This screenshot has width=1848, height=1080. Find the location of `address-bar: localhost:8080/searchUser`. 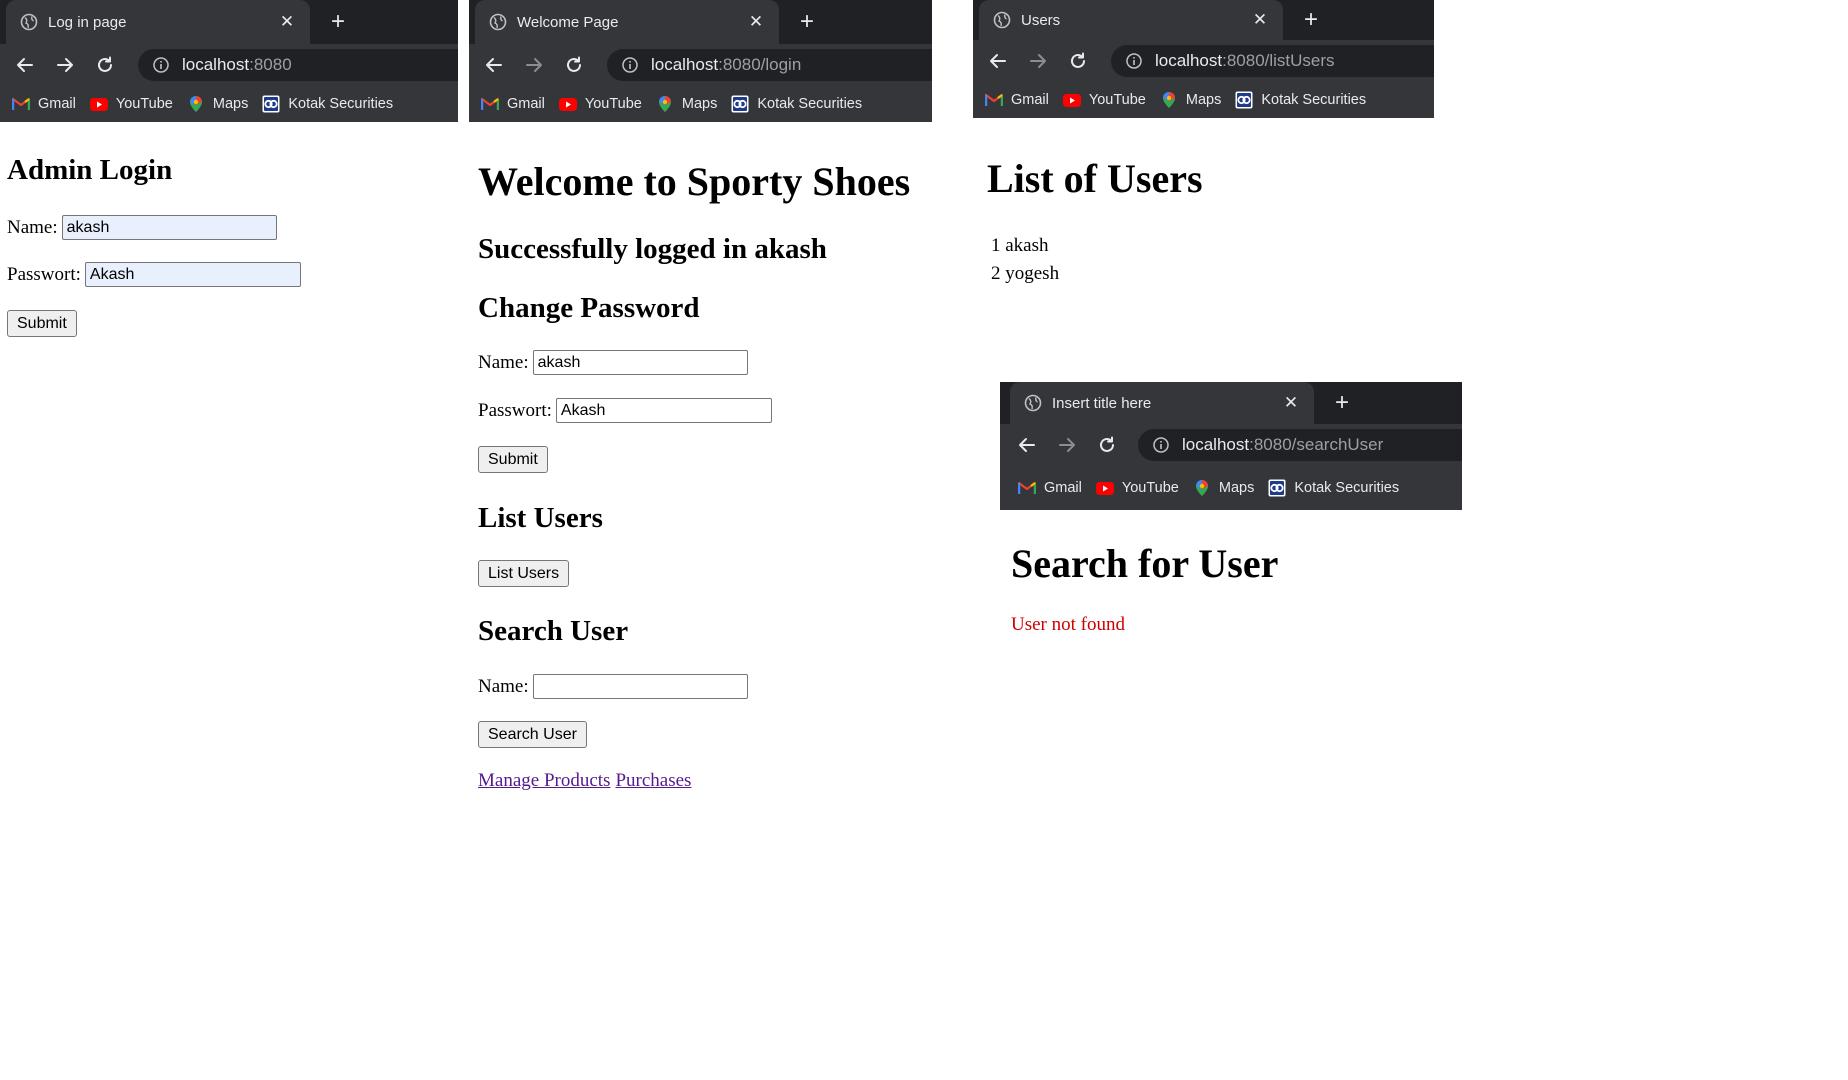

address-bar: localhost:8080/searchUser is located at coordinates (1300, 445).